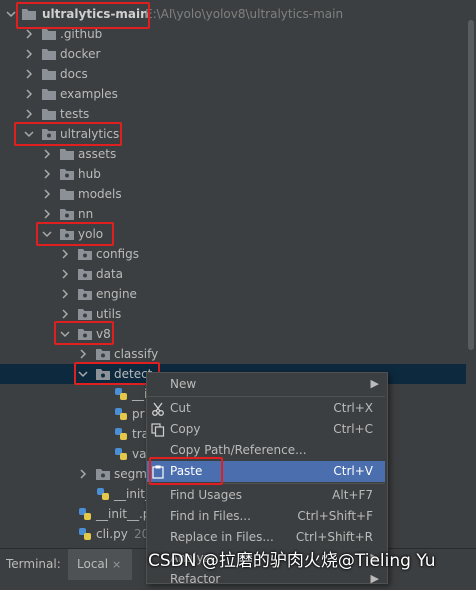  Describe the element at coordinates (266, 384) in the screenshot. I see `menu-item-new: New ▶` at that location.